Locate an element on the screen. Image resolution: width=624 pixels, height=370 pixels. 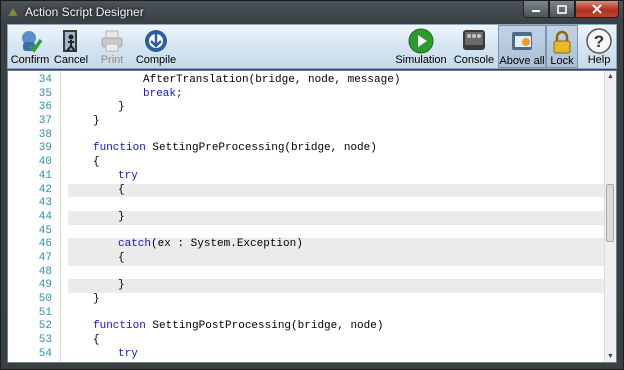
code-line: 49} is located at coordinates (307, 286).